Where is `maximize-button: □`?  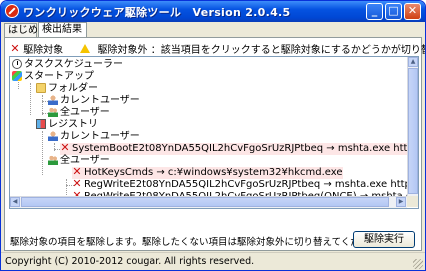
maximize-button: □ is located at coordinates (393, 11).